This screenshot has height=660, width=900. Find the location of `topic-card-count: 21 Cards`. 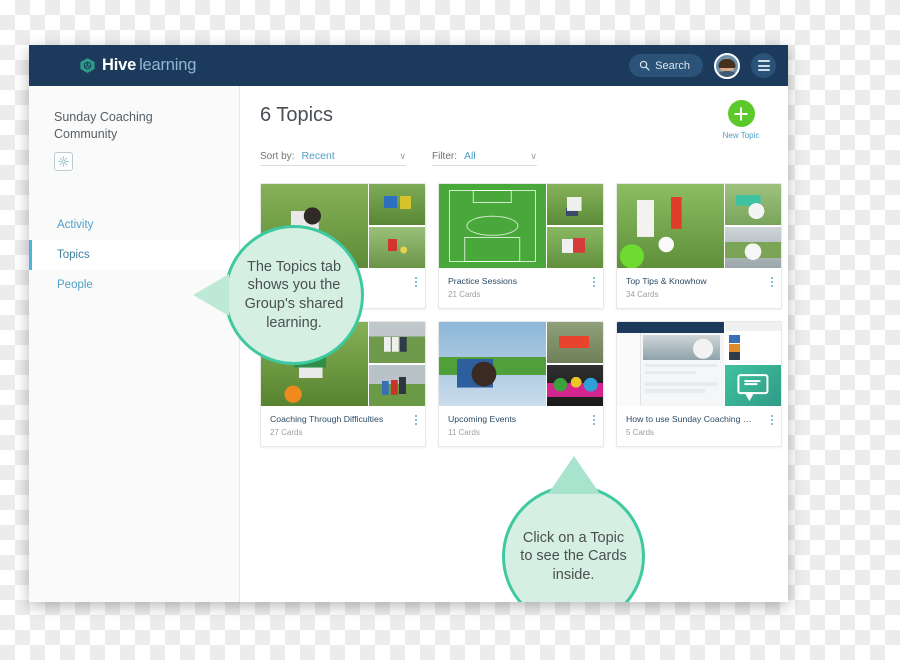

topic-card-count: 21 Cards is located at coordinates (464, 294).